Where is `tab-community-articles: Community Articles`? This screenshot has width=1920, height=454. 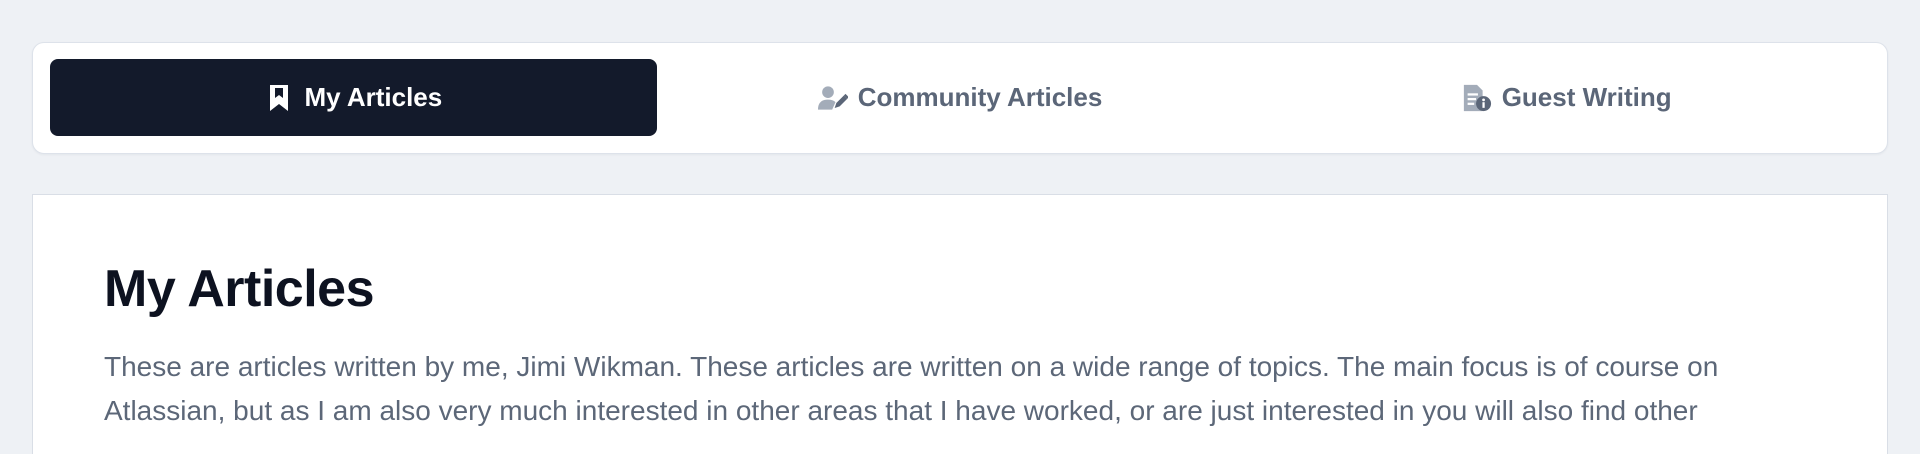 tab-community-articles: Community Articles is located at coordinates (960, 97).